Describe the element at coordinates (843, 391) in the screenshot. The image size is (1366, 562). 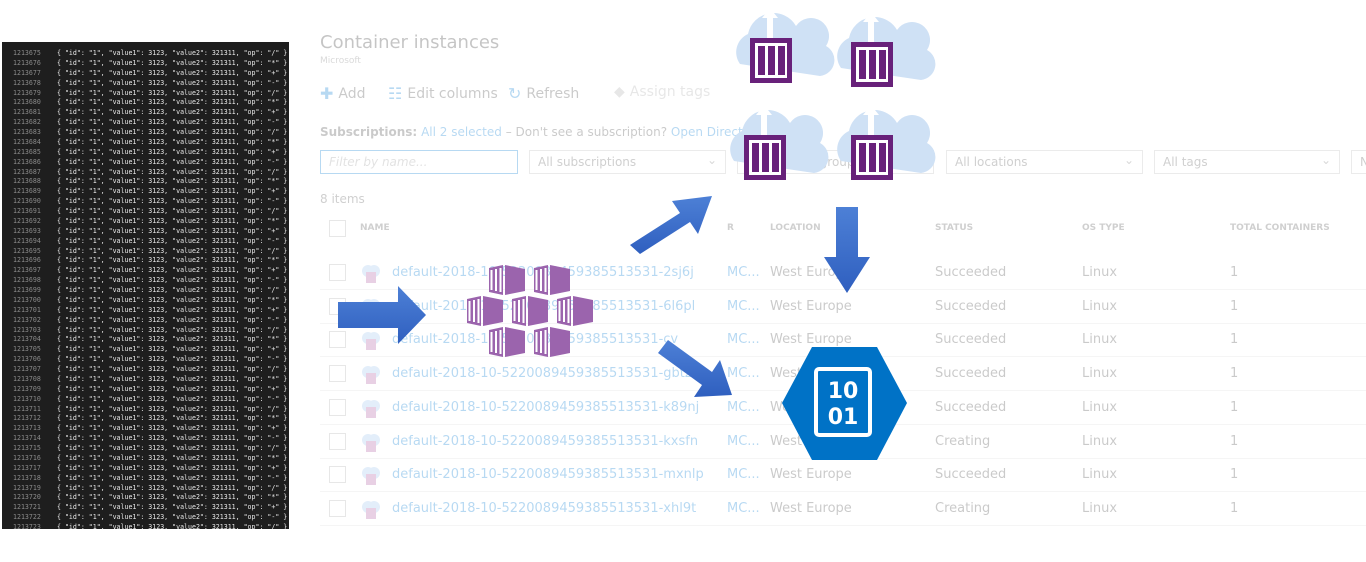
I see `storage-label-top: 10` at that location.